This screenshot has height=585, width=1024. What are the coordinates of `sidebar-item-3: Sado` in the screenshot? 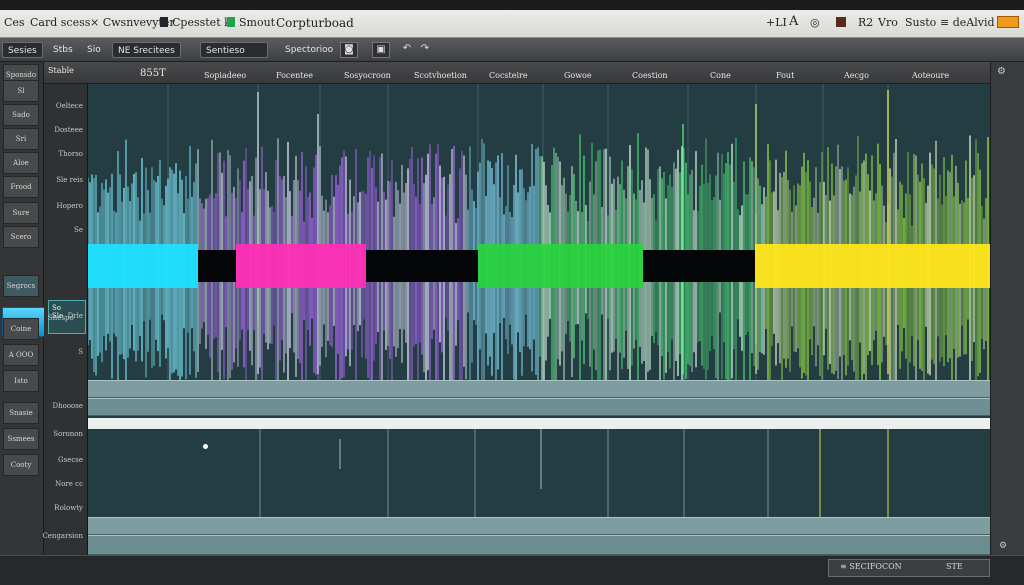 It's located at (21, 115).